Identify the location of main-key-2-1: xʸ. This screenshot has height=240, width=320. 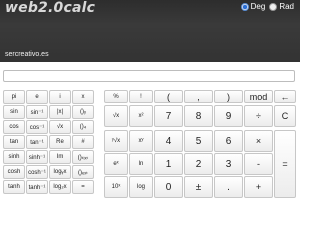
(141, 141).